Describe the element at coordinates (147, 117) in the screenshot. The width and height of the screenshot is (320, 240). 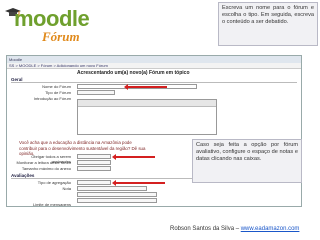
I see `intro-editor` at that location.